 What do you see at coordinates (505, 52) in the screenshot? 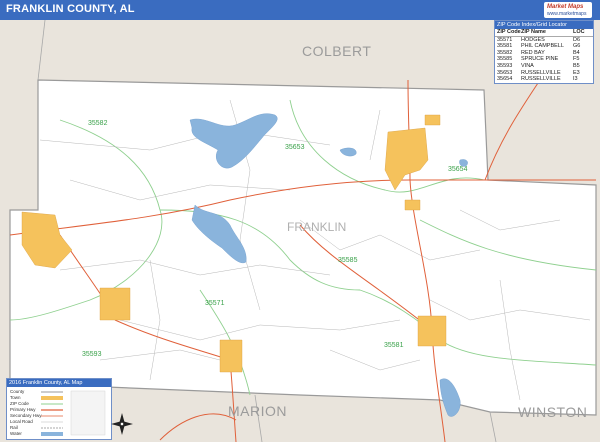
I see `cell-zip: 35582` at bounding box center [505, 52].